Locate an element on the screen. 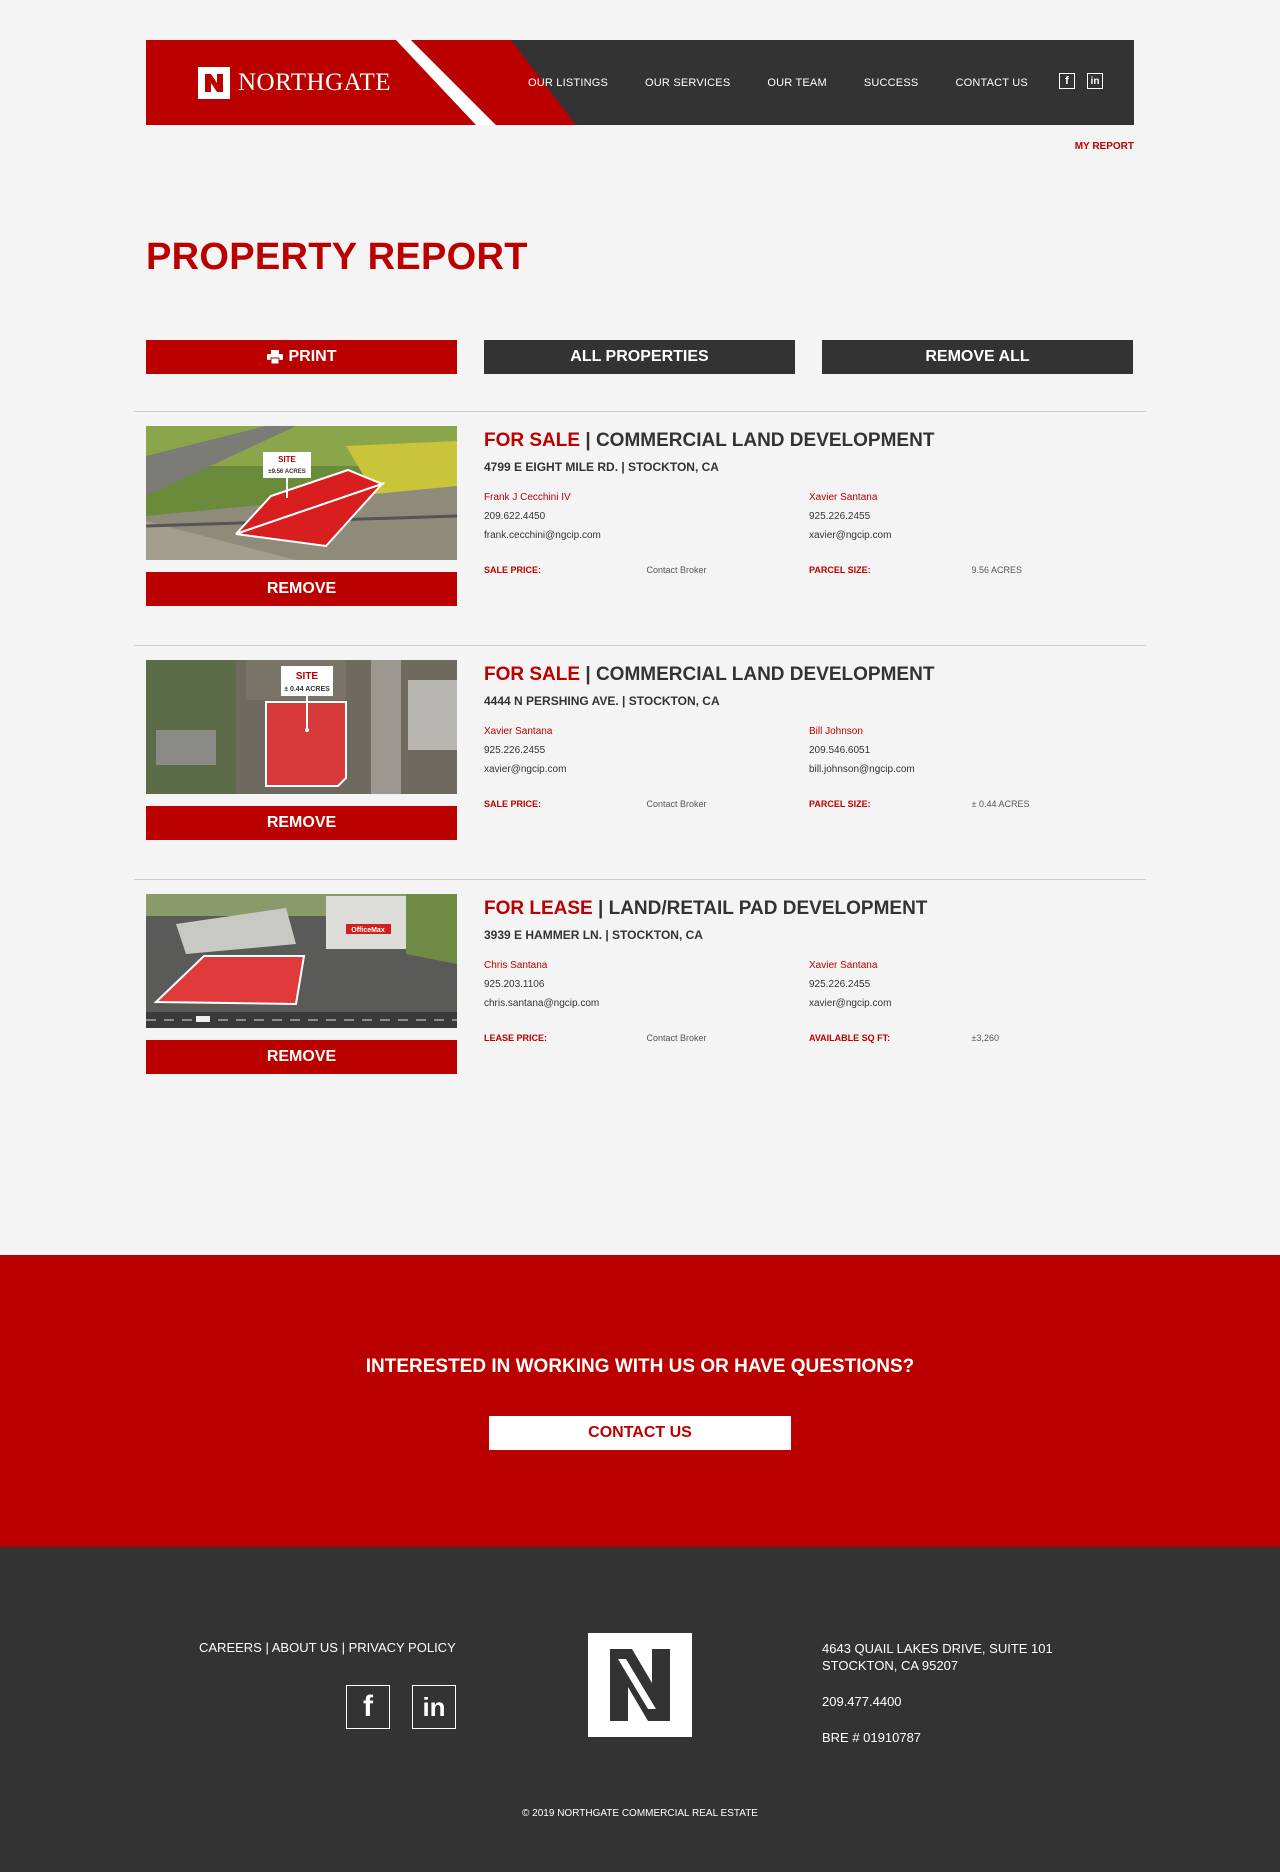 This screenshot has width=1280, height=1872. site-sign-acres: ±9.56 ACRES is located at coordinates (286, 472).